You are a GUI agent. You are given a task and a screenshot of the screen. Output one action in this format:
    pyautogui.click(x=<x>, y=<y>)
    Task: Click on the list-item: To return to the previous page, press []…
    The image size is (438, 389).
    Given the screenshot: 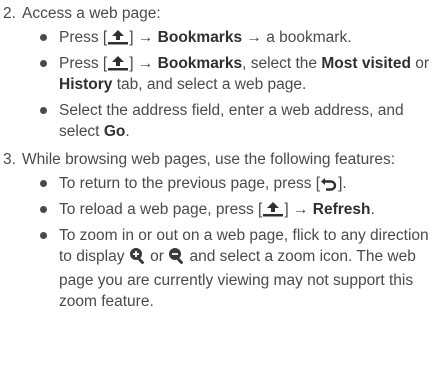 What is the action you would take?
    pyautogui.click(x=230, y=183)
    